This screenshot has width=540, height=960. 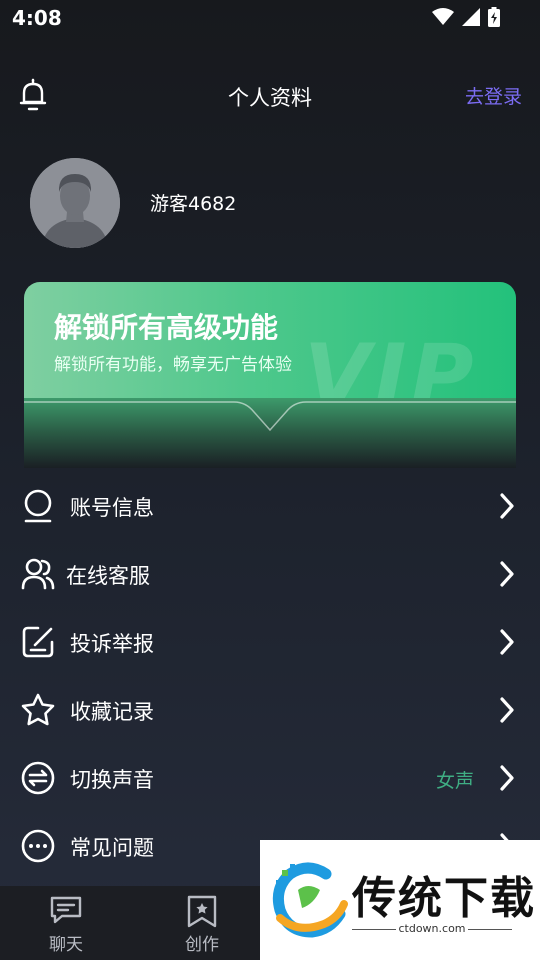 What do you see at coordinates (270, 574) in the screenshot?
I see `menu-item-online-service: 在线客服` at bounding box center [270, 574].